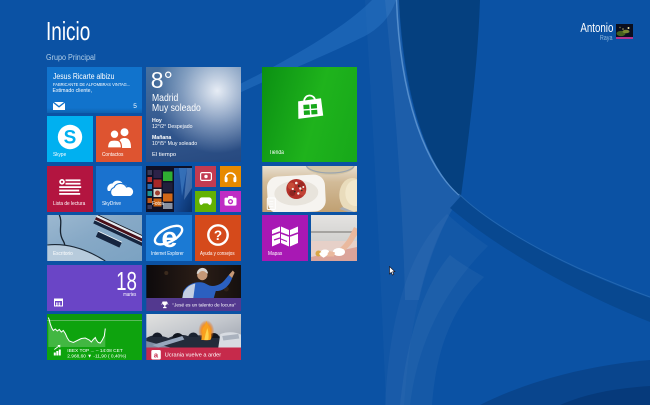 The width and height of the screenshot is (650, 405). Describe the element at coordinates (70, 137) in the screenshot. I see `svg-text: S` at that location.